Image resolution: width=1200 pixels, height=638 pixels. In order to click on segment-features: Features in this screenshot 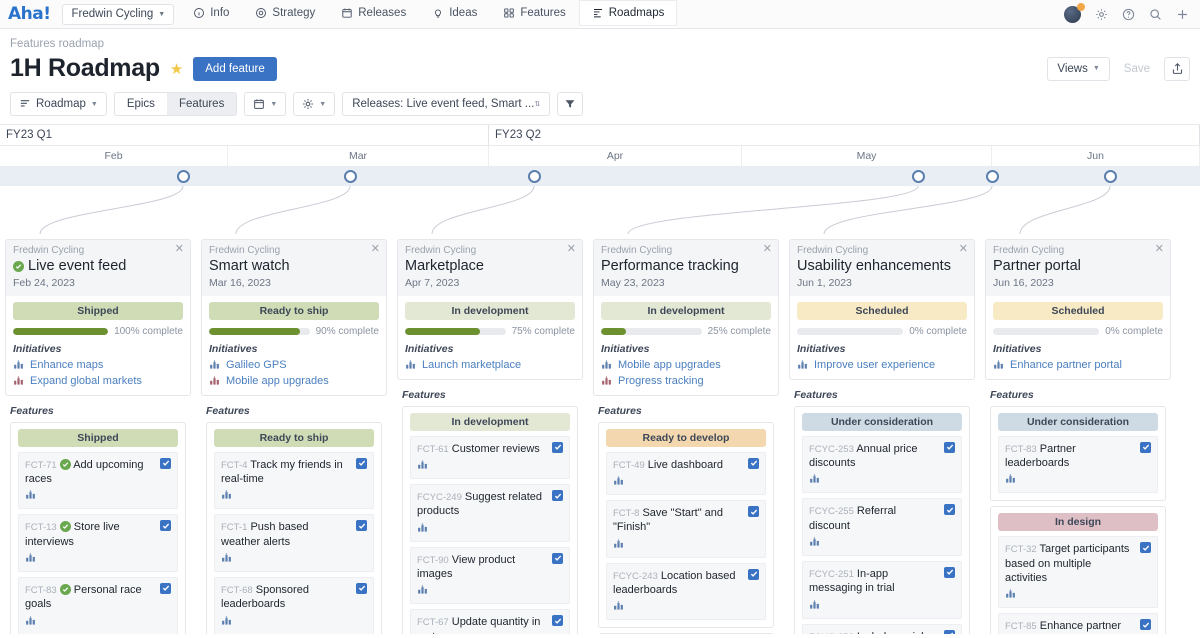, I will do `click(201, 104)`.